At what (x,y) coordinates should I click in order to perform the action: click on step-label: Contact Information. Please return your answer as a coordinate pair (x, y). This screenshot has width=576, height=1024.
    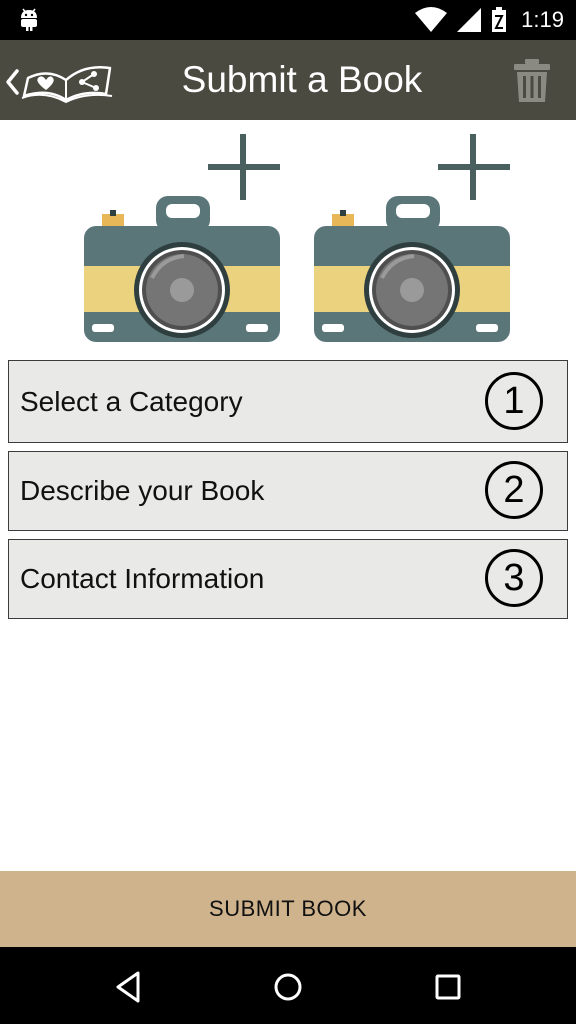
    Looking at the image, I should click on (142, 578).